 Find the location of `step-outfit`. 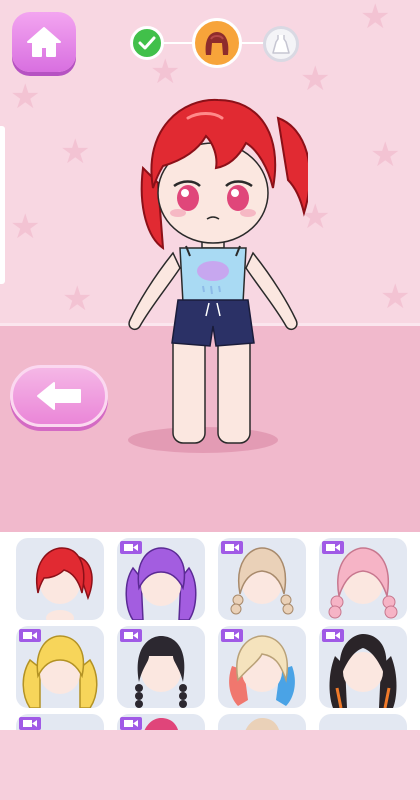

step-outfit is located at coordinates (281, 44).